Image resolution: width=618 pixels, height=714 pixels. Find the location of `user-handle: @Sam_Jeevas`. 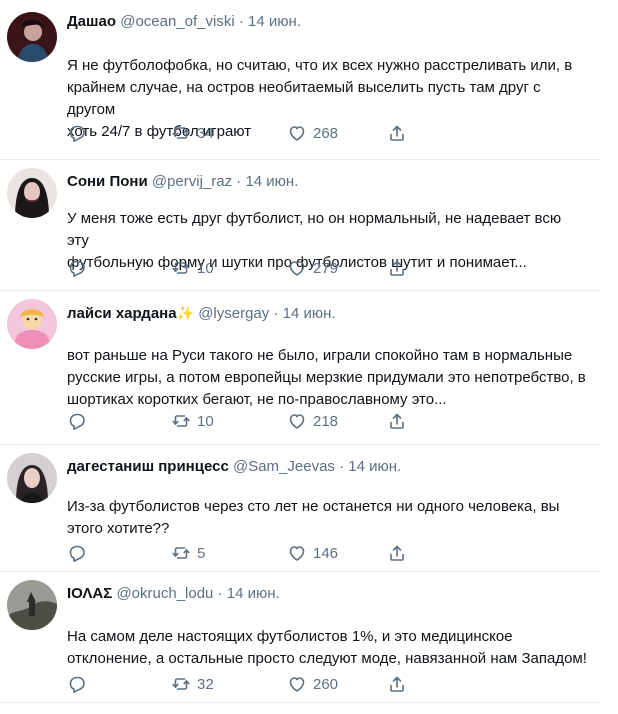

user-handle: @Sam_Jeevas is located at coordinates (284, 466).